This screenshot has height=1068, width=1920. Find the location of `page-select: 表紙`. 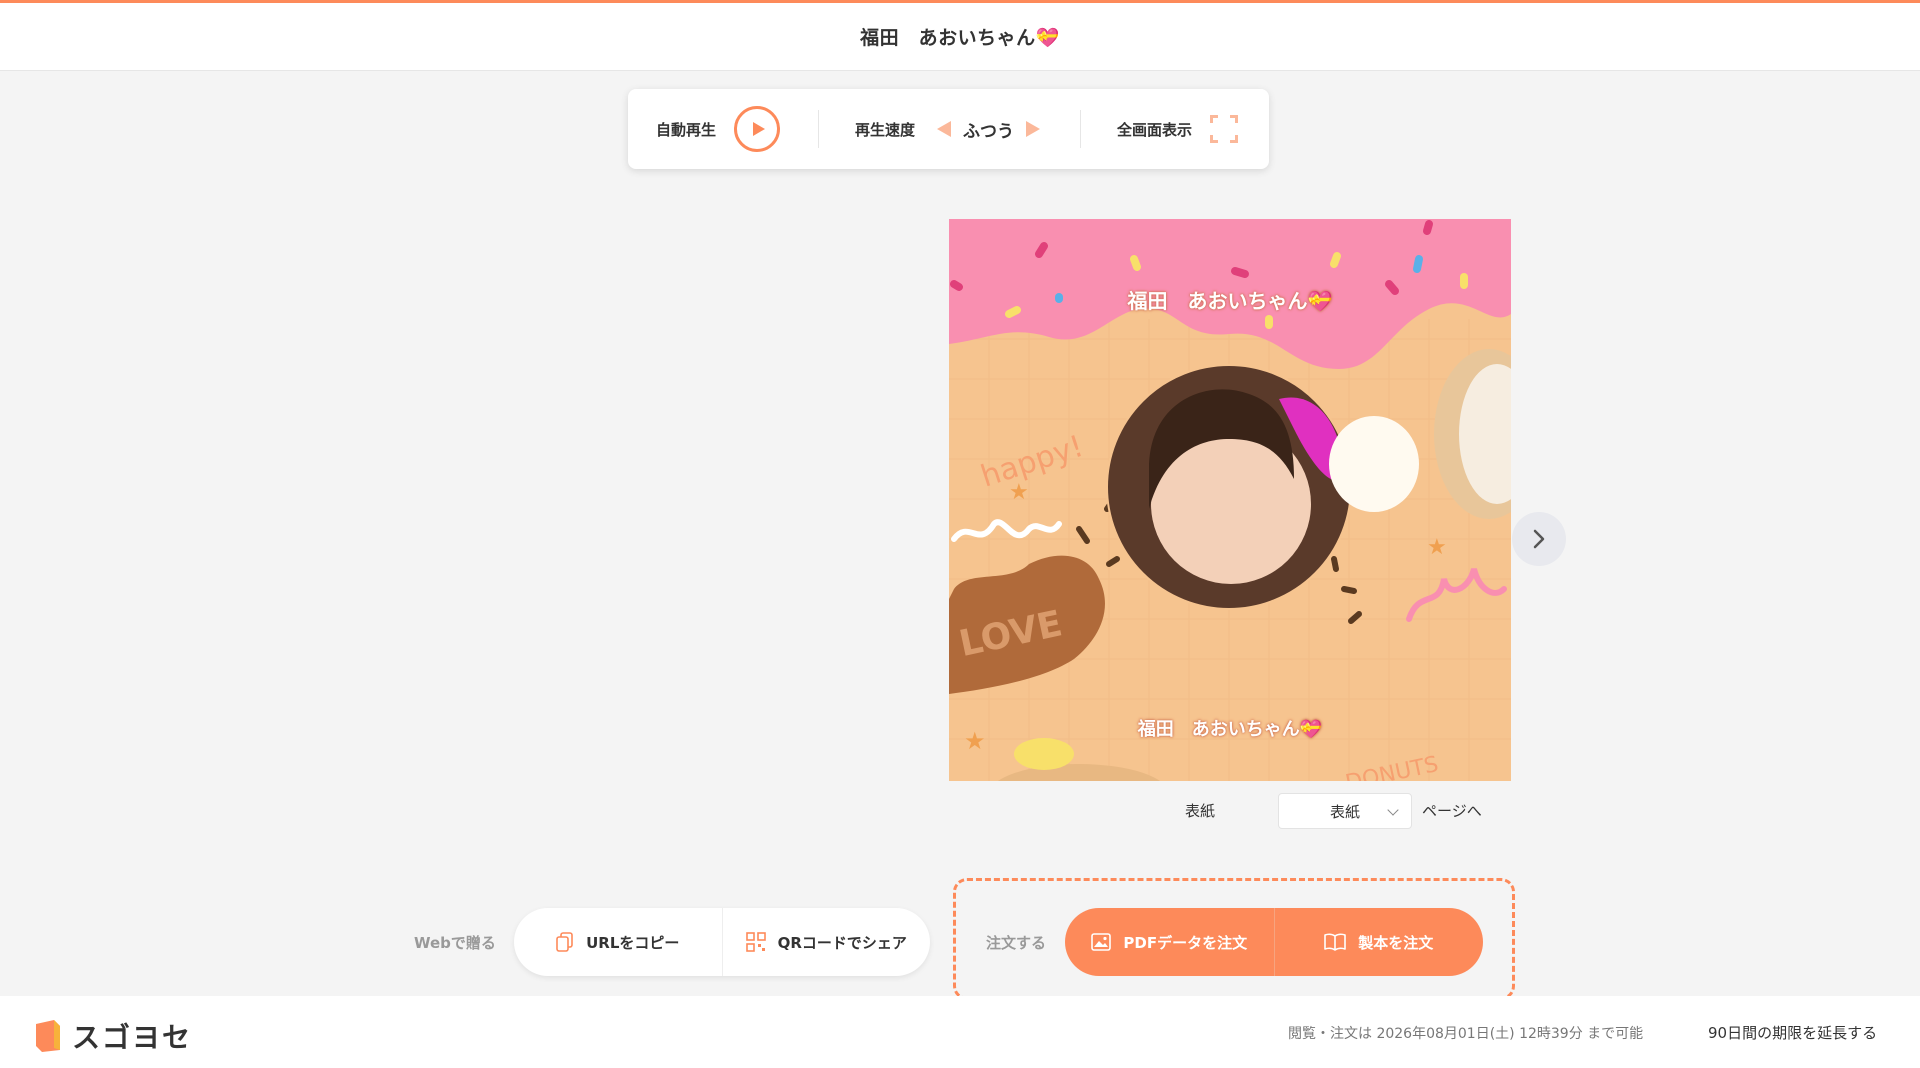

page-select: 表紙 is located at coordinates (1345, 811).